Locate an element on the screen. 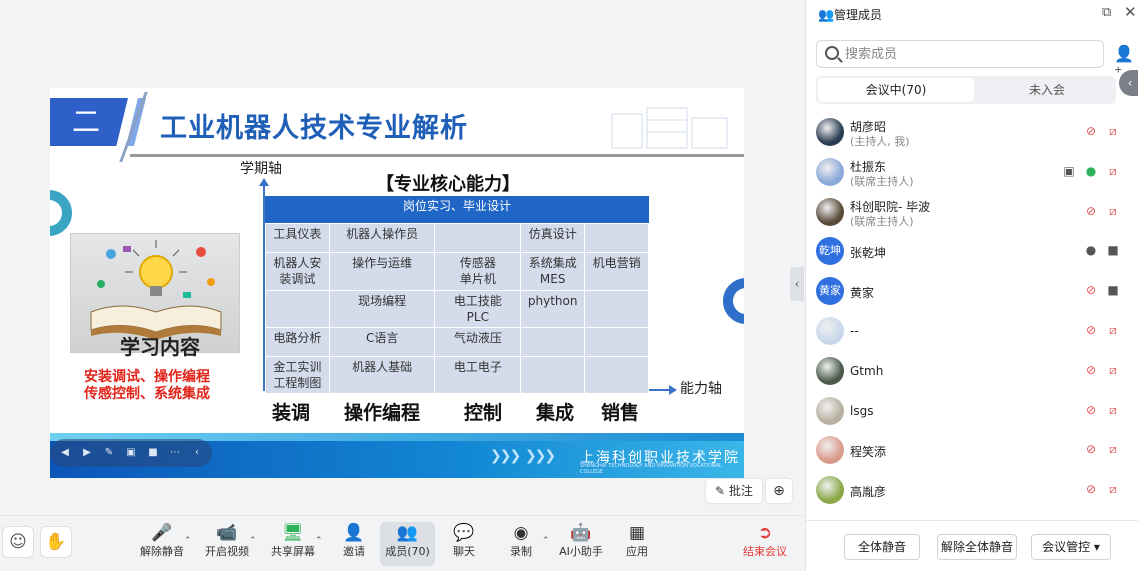  ability-grid-cell: 操作与运维 is located at coordinates (382, 271).